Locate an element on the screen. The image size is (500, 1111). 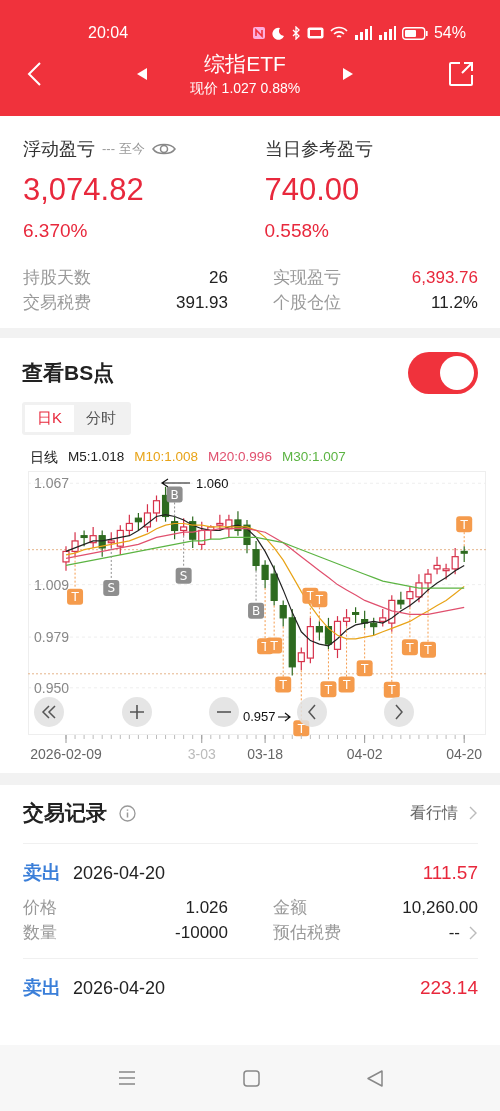
stat-label: 交易税费 is located at coordinates (57, 303).